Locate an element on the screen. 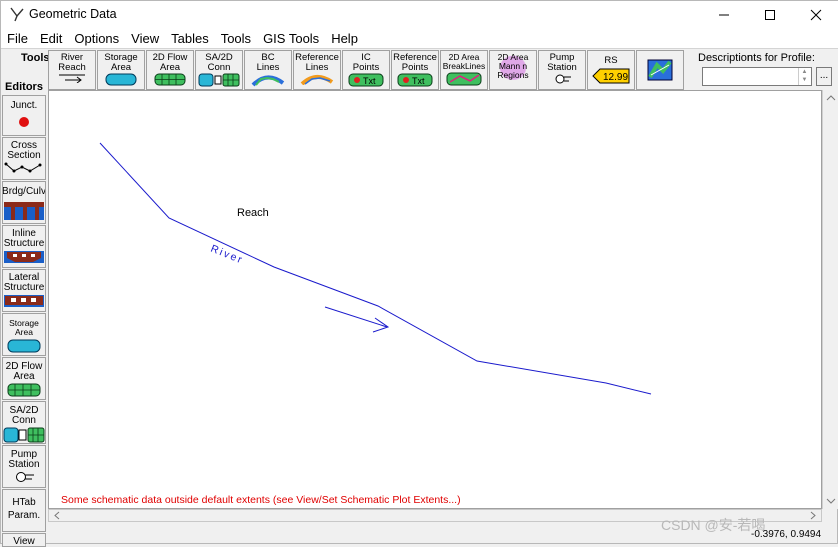 The height and width of the screenshot is (547, 838). menu-gis-tools: GIS Tools is located at coordinates (291, 38).